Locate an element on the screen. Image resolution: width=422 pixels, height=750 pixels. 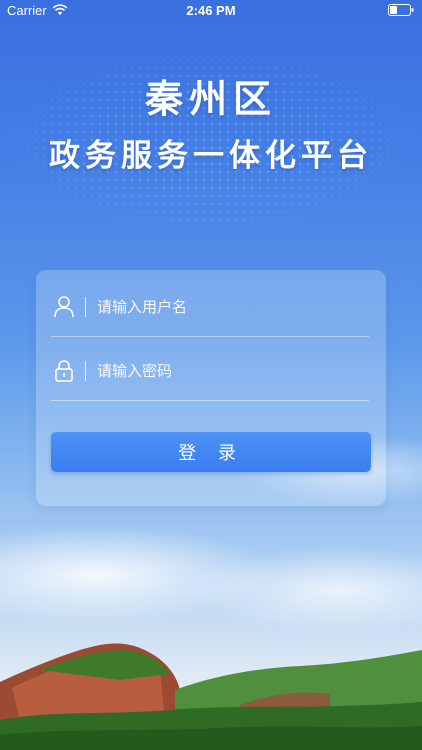
clock: 2:46 PM is located at coordinates (211, 10).